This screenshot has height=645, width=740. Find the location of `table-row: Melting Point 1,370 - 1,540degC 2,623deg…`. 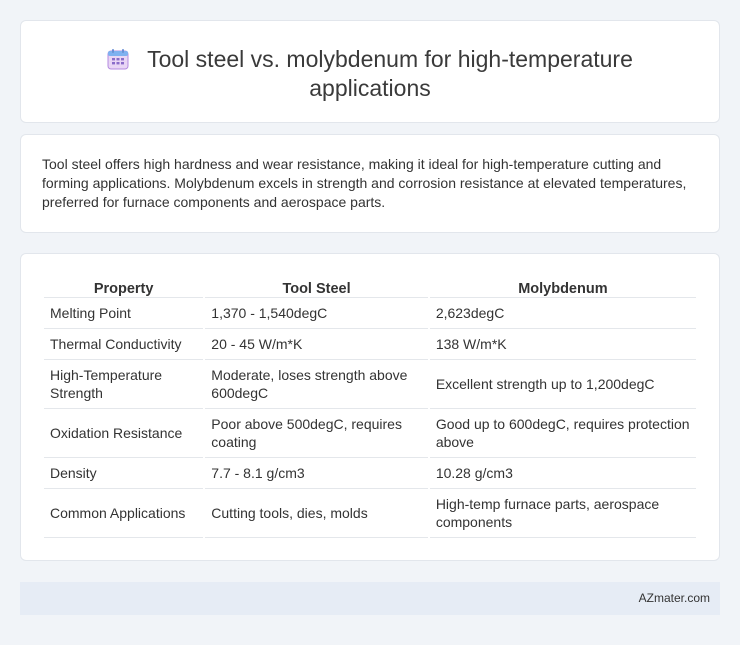

table-row: Melting Point 1,370 - 1,540degC 2,623deg… is located at coordinates (370, 313).